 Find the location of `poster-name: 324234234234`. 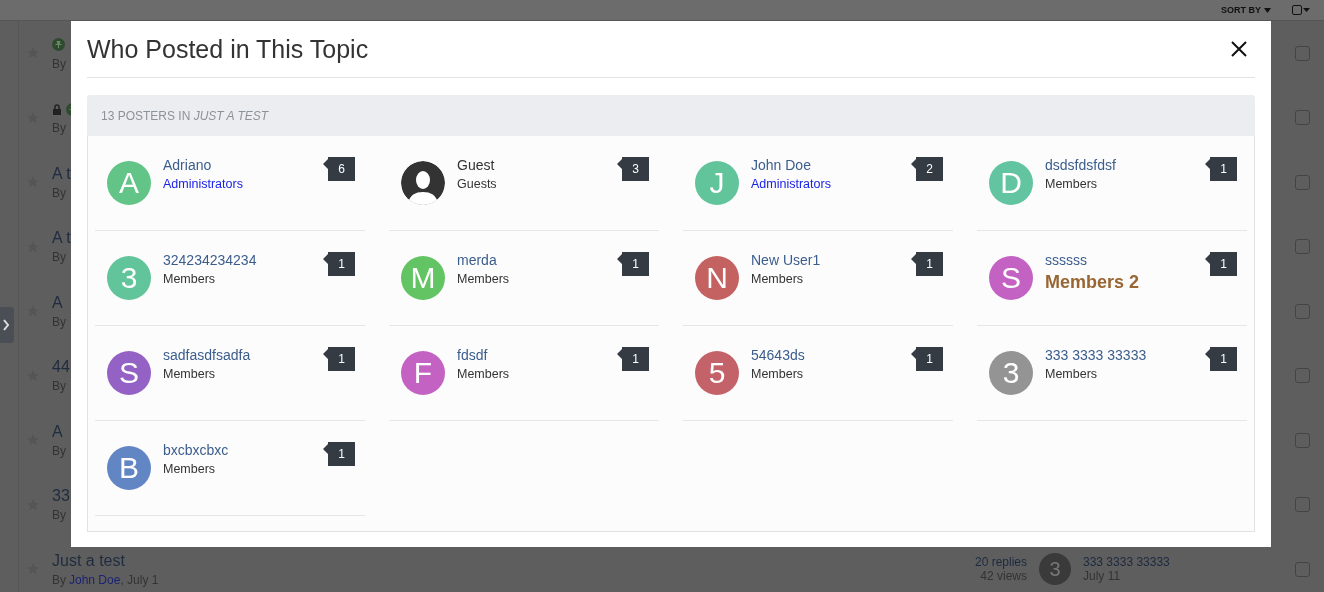

poster-name: 324234234234 is located at coordinates (237, 260).